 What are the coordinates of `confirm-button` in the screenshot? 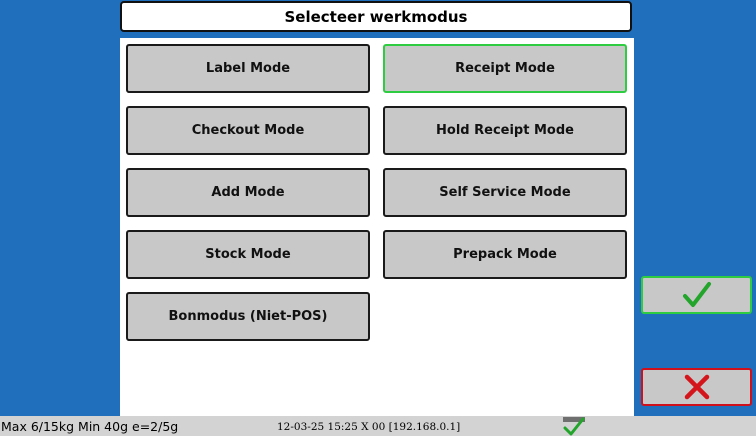 It's located at (696, 295).